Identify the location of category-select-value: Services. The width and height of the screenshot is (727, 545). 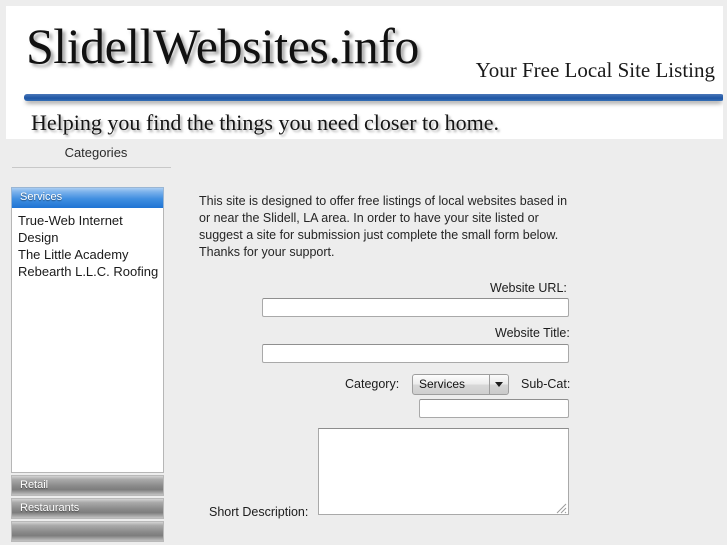
(442, 384).